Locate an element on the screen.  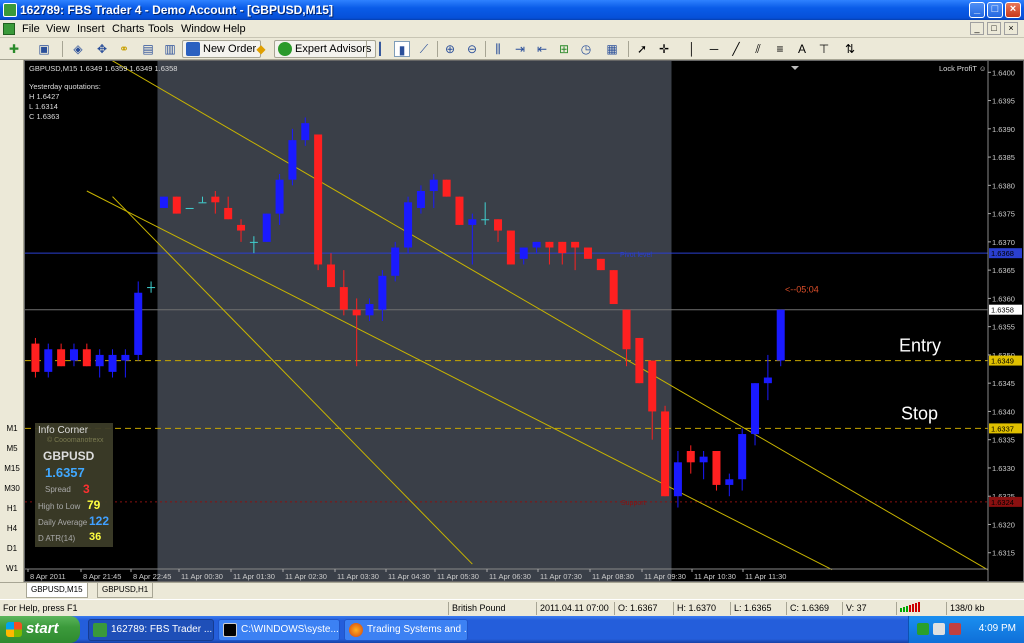
chart-window-icon is located at coordinates (9, 29).